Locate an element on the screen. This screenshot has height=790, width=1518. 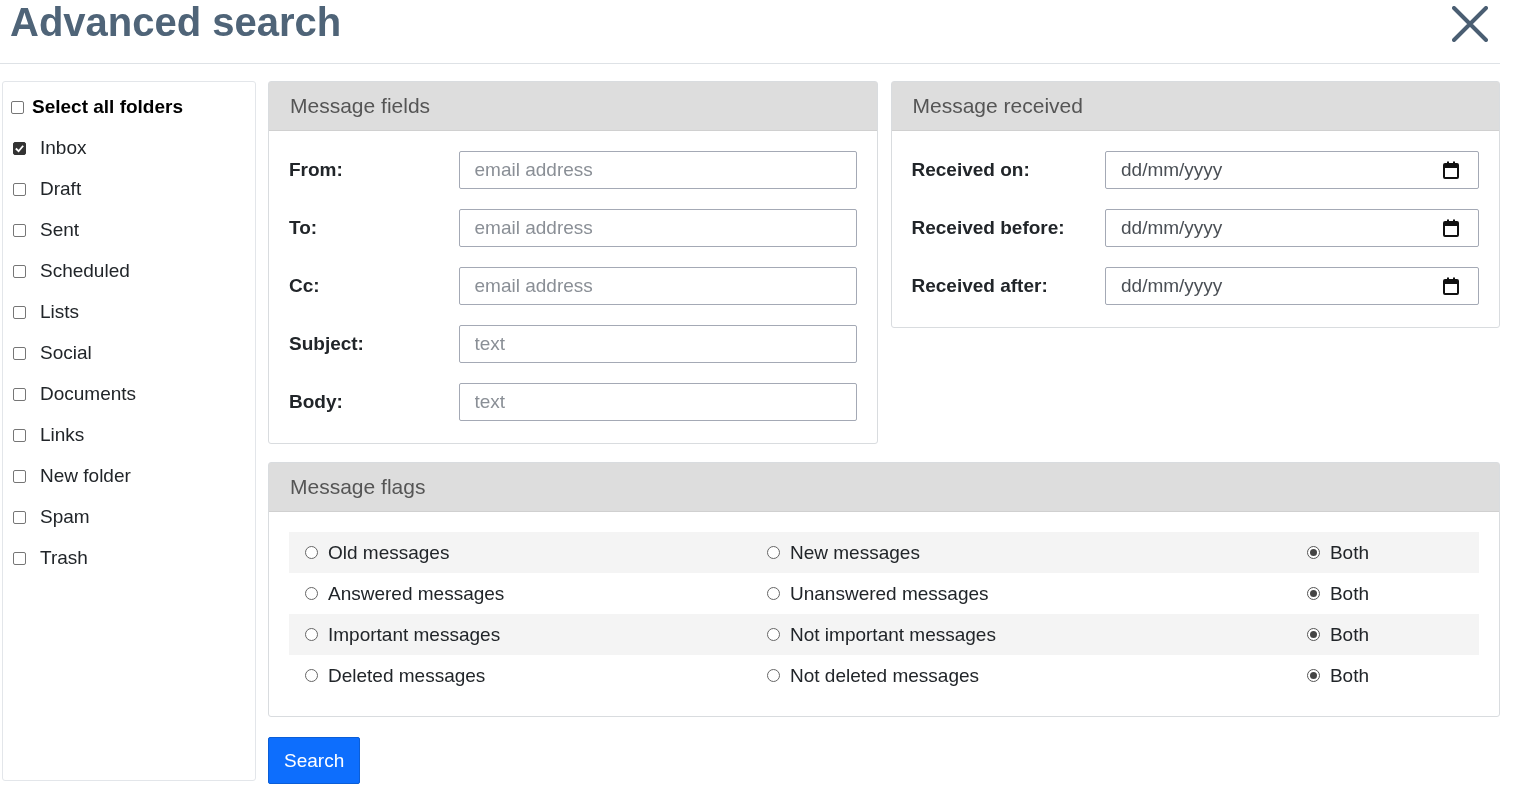
folder-label: Lists is located at coordinates (60, 312).